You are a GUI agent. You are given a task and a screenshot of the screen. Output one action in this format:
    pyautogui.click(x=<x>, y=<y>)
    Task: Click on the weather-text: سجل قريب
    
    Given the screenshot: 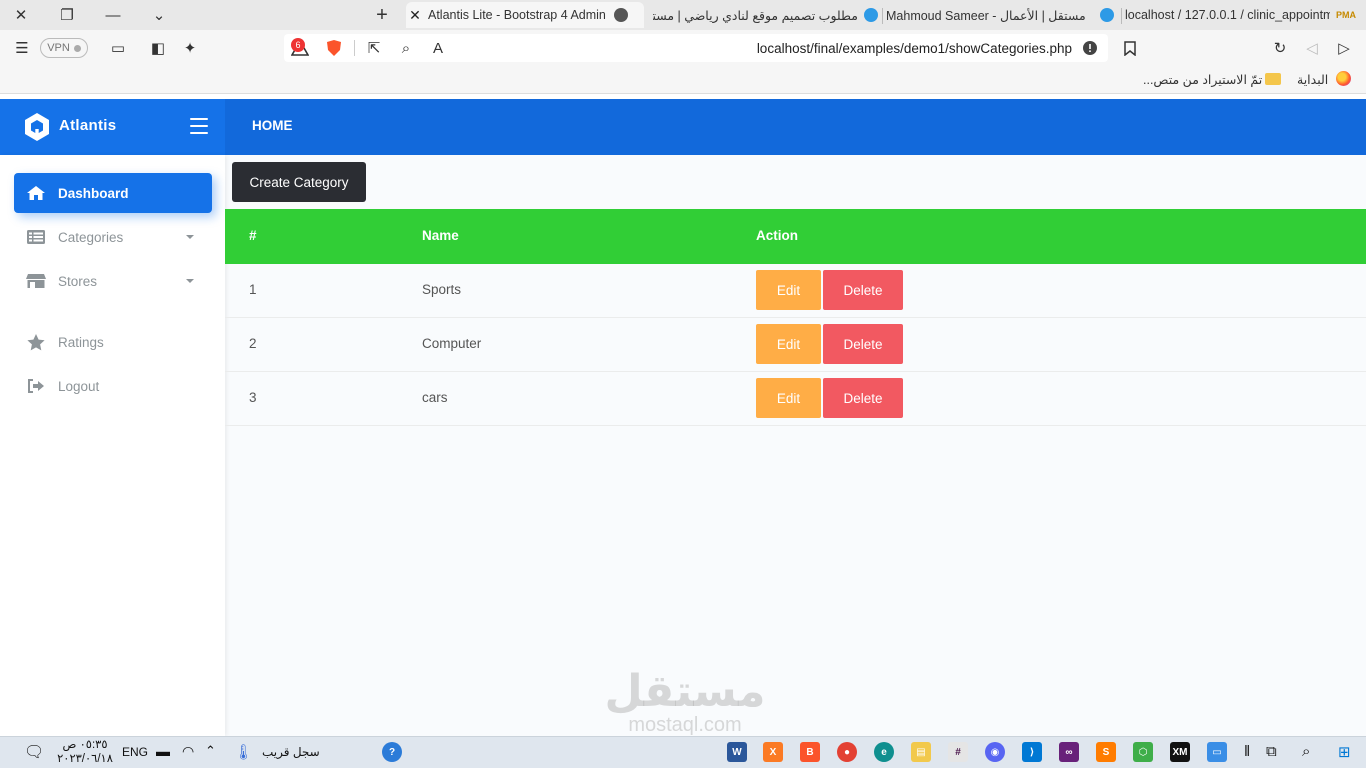 What is the action you would take?
    pyautogui.click(x=291, y=752)
    